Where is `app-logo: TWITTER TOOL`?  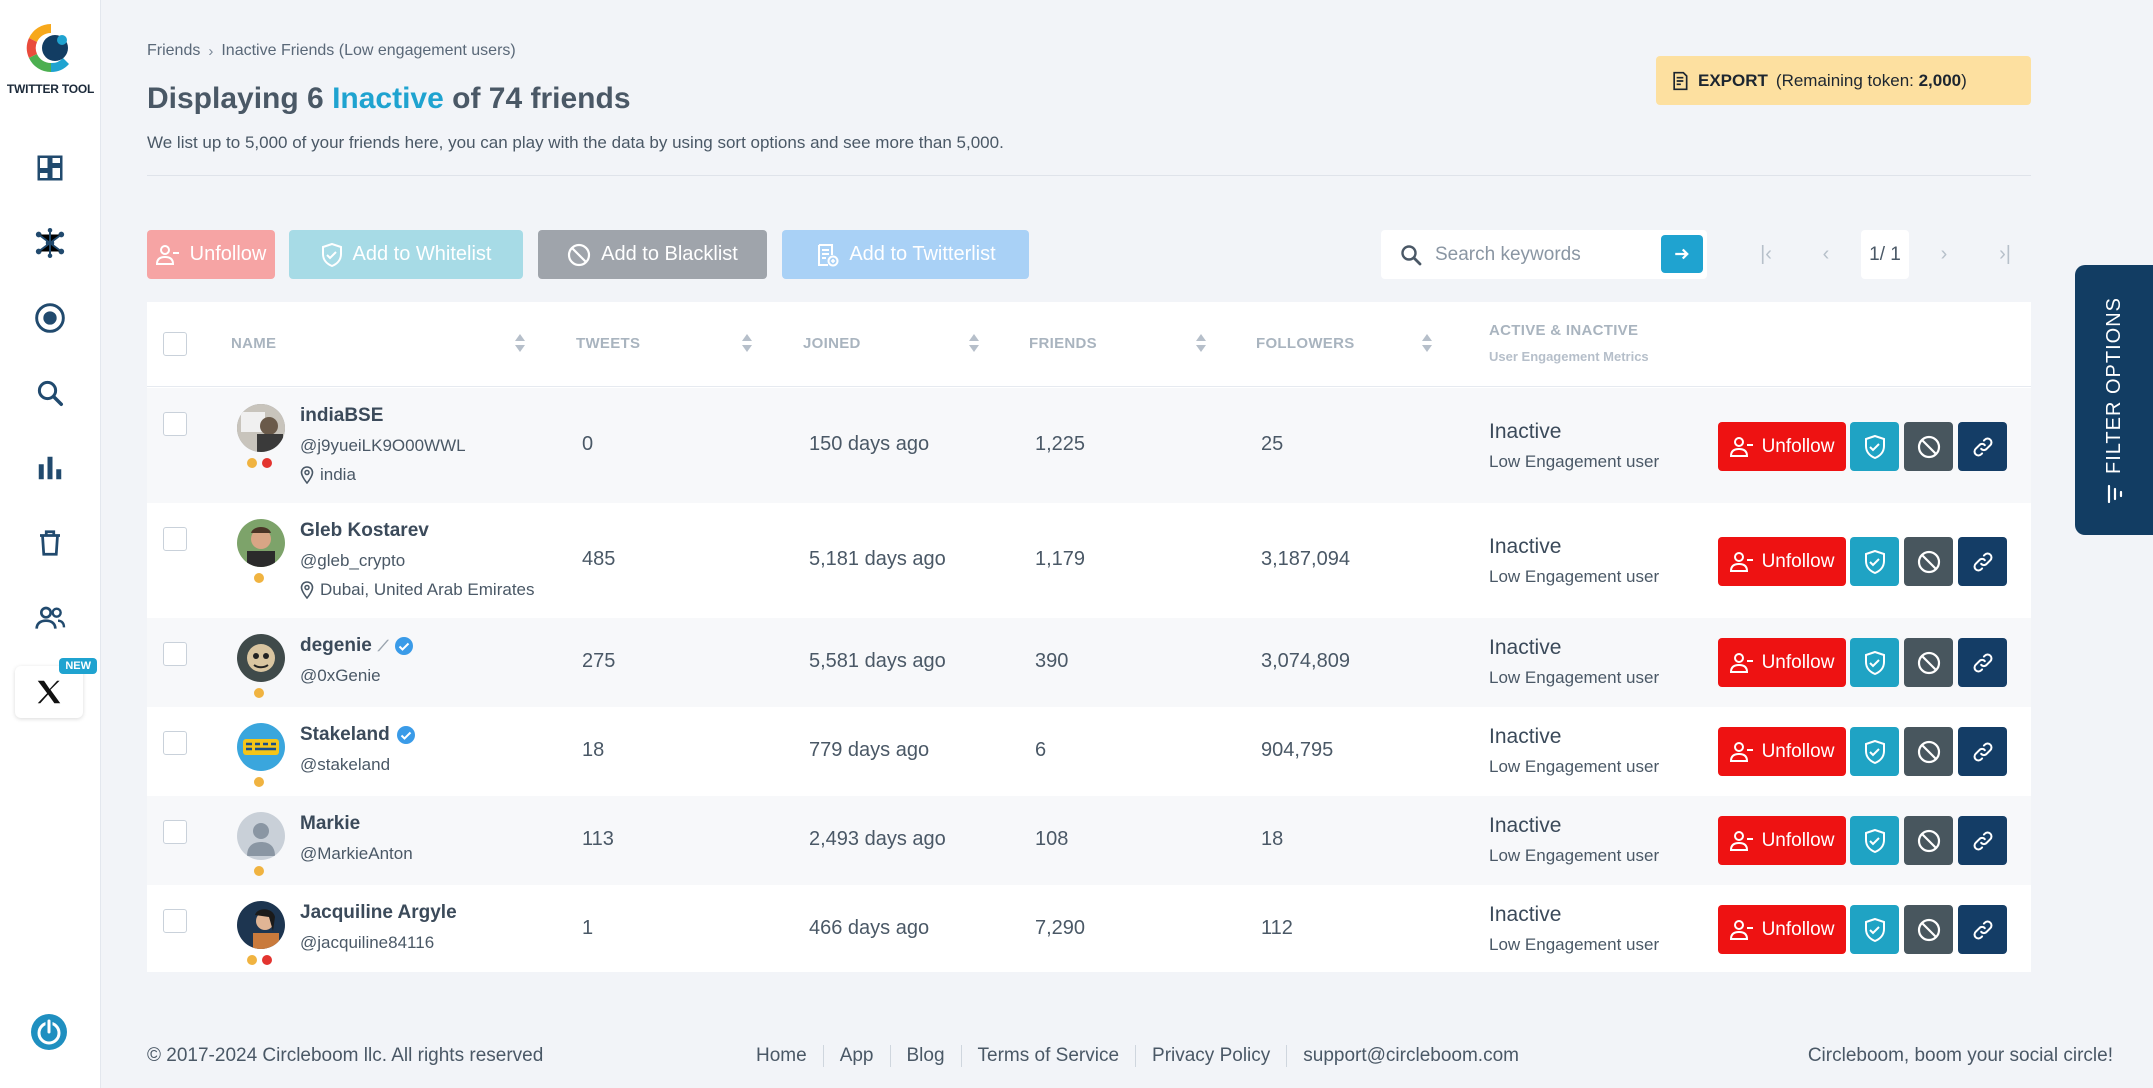
app-logo: TWITTER TOOL is located at coordinates (50, 58).